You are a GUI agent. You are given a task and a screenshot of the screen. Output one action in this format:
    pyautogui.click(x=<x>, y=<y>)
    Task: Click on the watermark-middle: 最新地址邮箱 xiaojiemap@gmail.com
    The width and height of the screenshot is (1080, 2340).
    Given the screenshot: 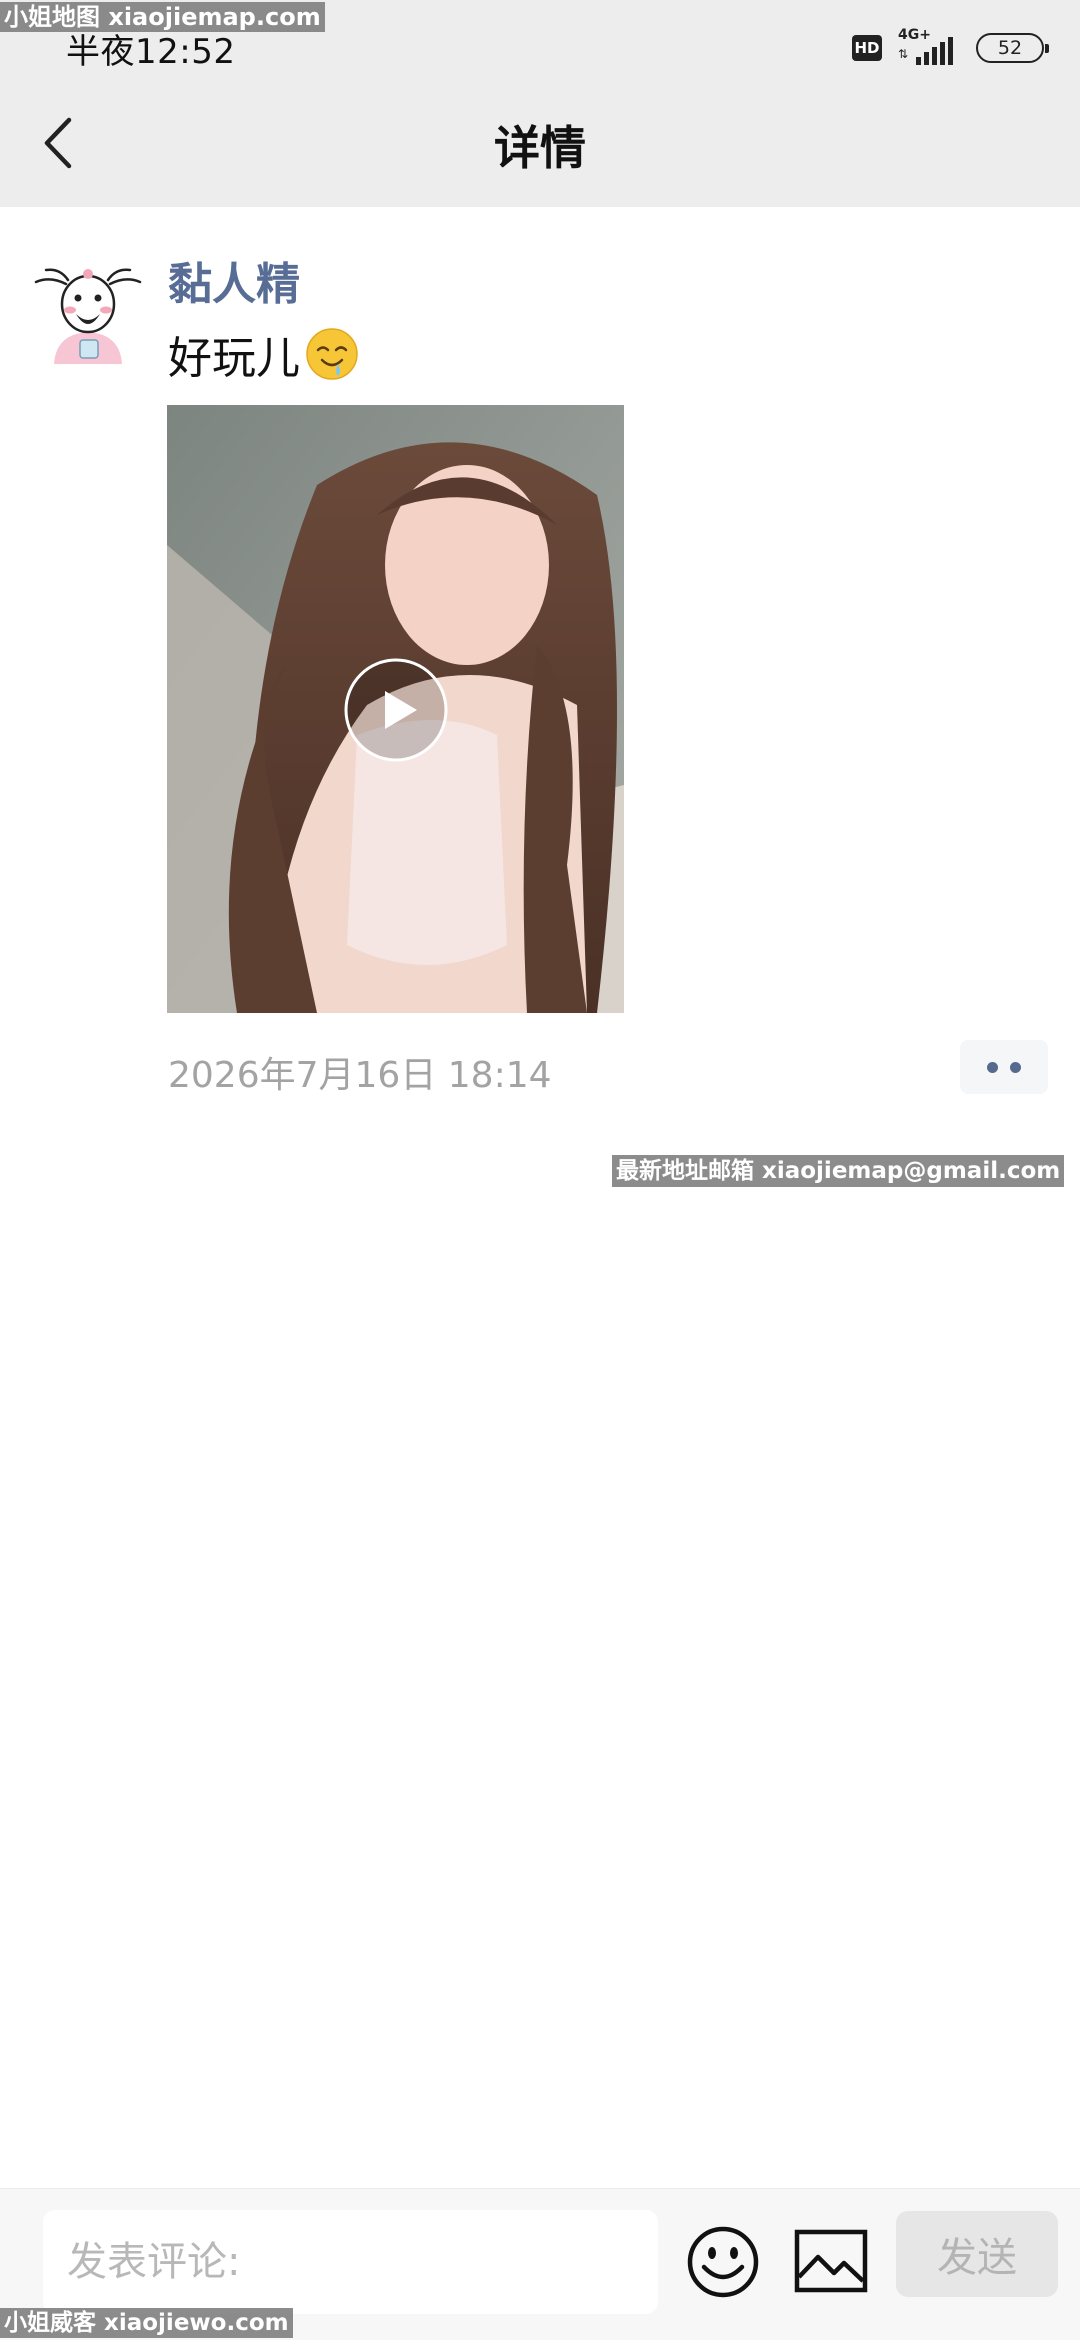 What is the action you would take?
    pyautogui.click(x=838, y=1171)
    